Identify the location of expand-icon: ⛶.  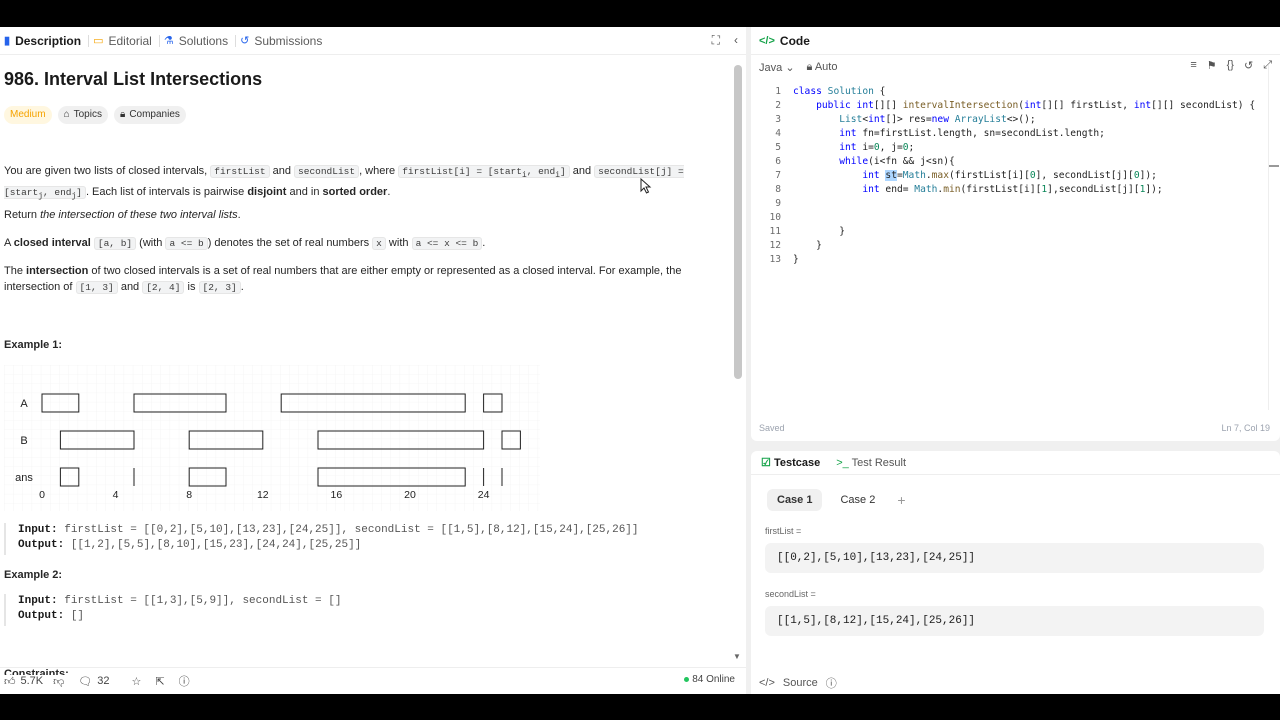
(716, 40).